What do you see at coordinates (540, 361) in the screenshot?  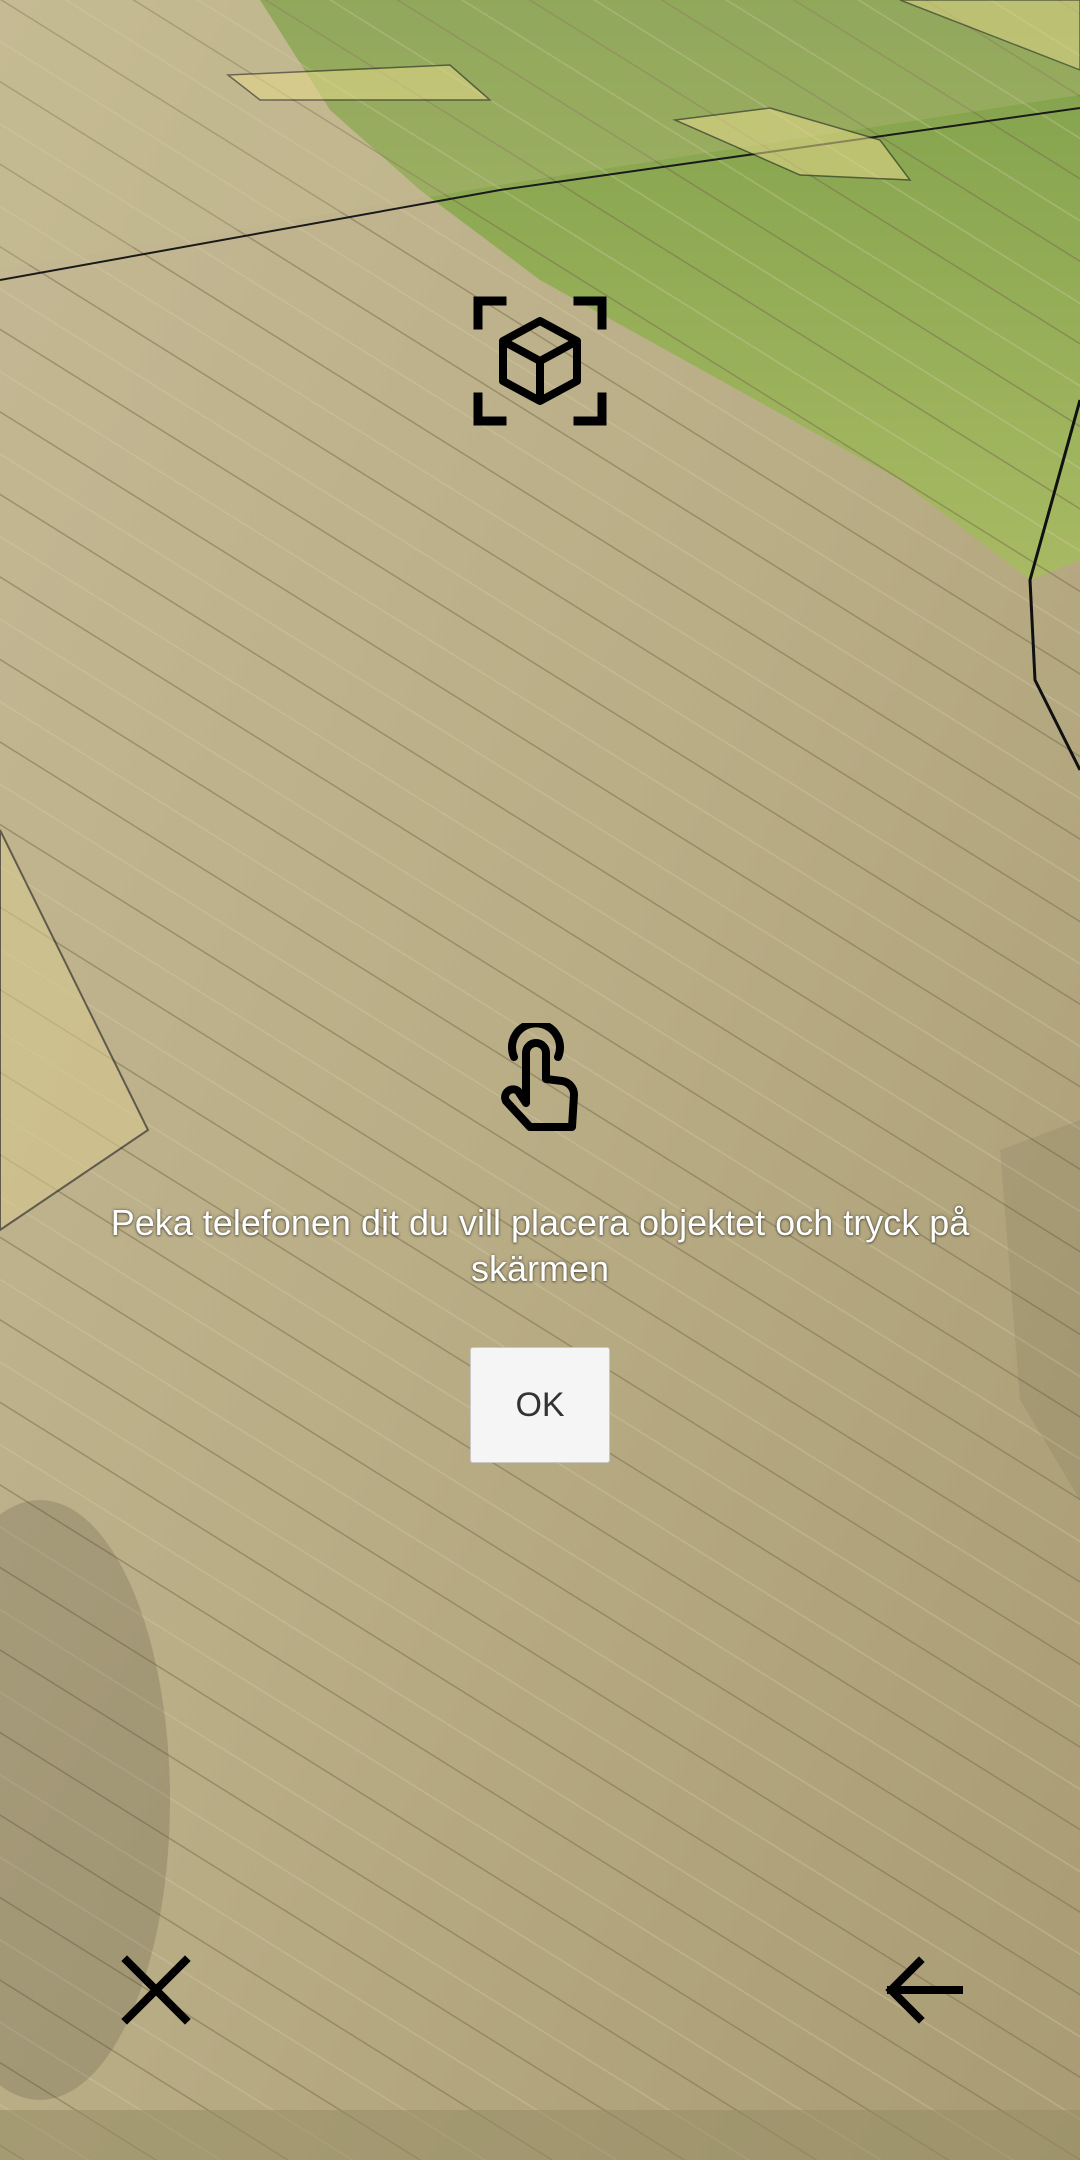 I see `ar-object-scan-icon` at bounding box center [540, 361].